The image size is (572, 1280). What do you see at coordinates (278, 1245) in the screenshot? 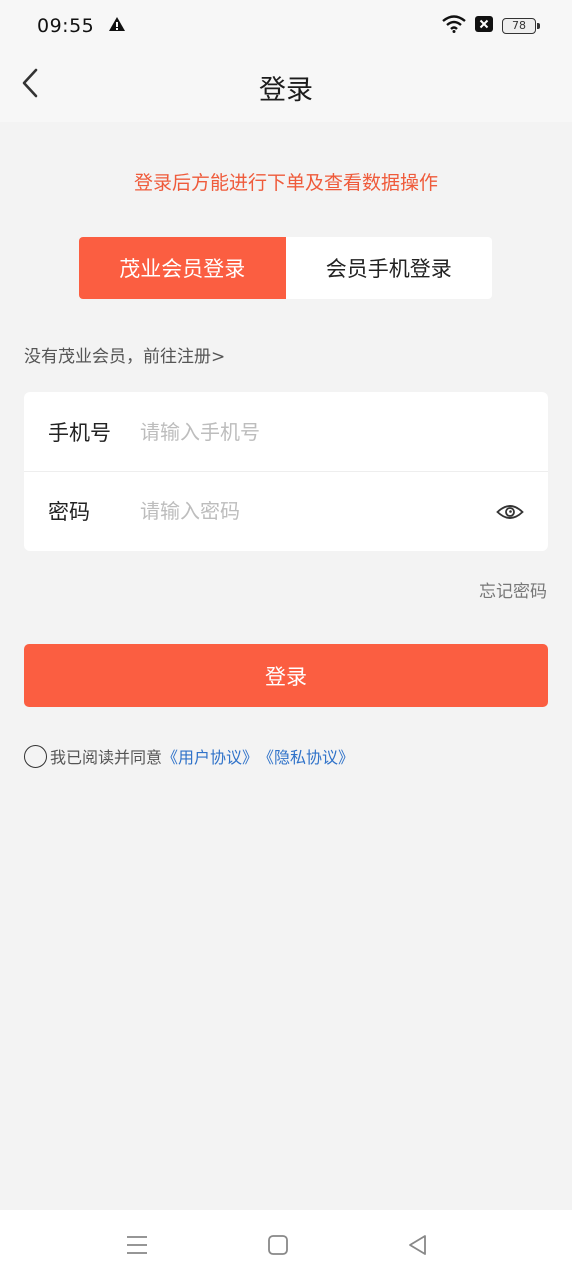
I see `home-icon` at bounding box center [278, 1245].